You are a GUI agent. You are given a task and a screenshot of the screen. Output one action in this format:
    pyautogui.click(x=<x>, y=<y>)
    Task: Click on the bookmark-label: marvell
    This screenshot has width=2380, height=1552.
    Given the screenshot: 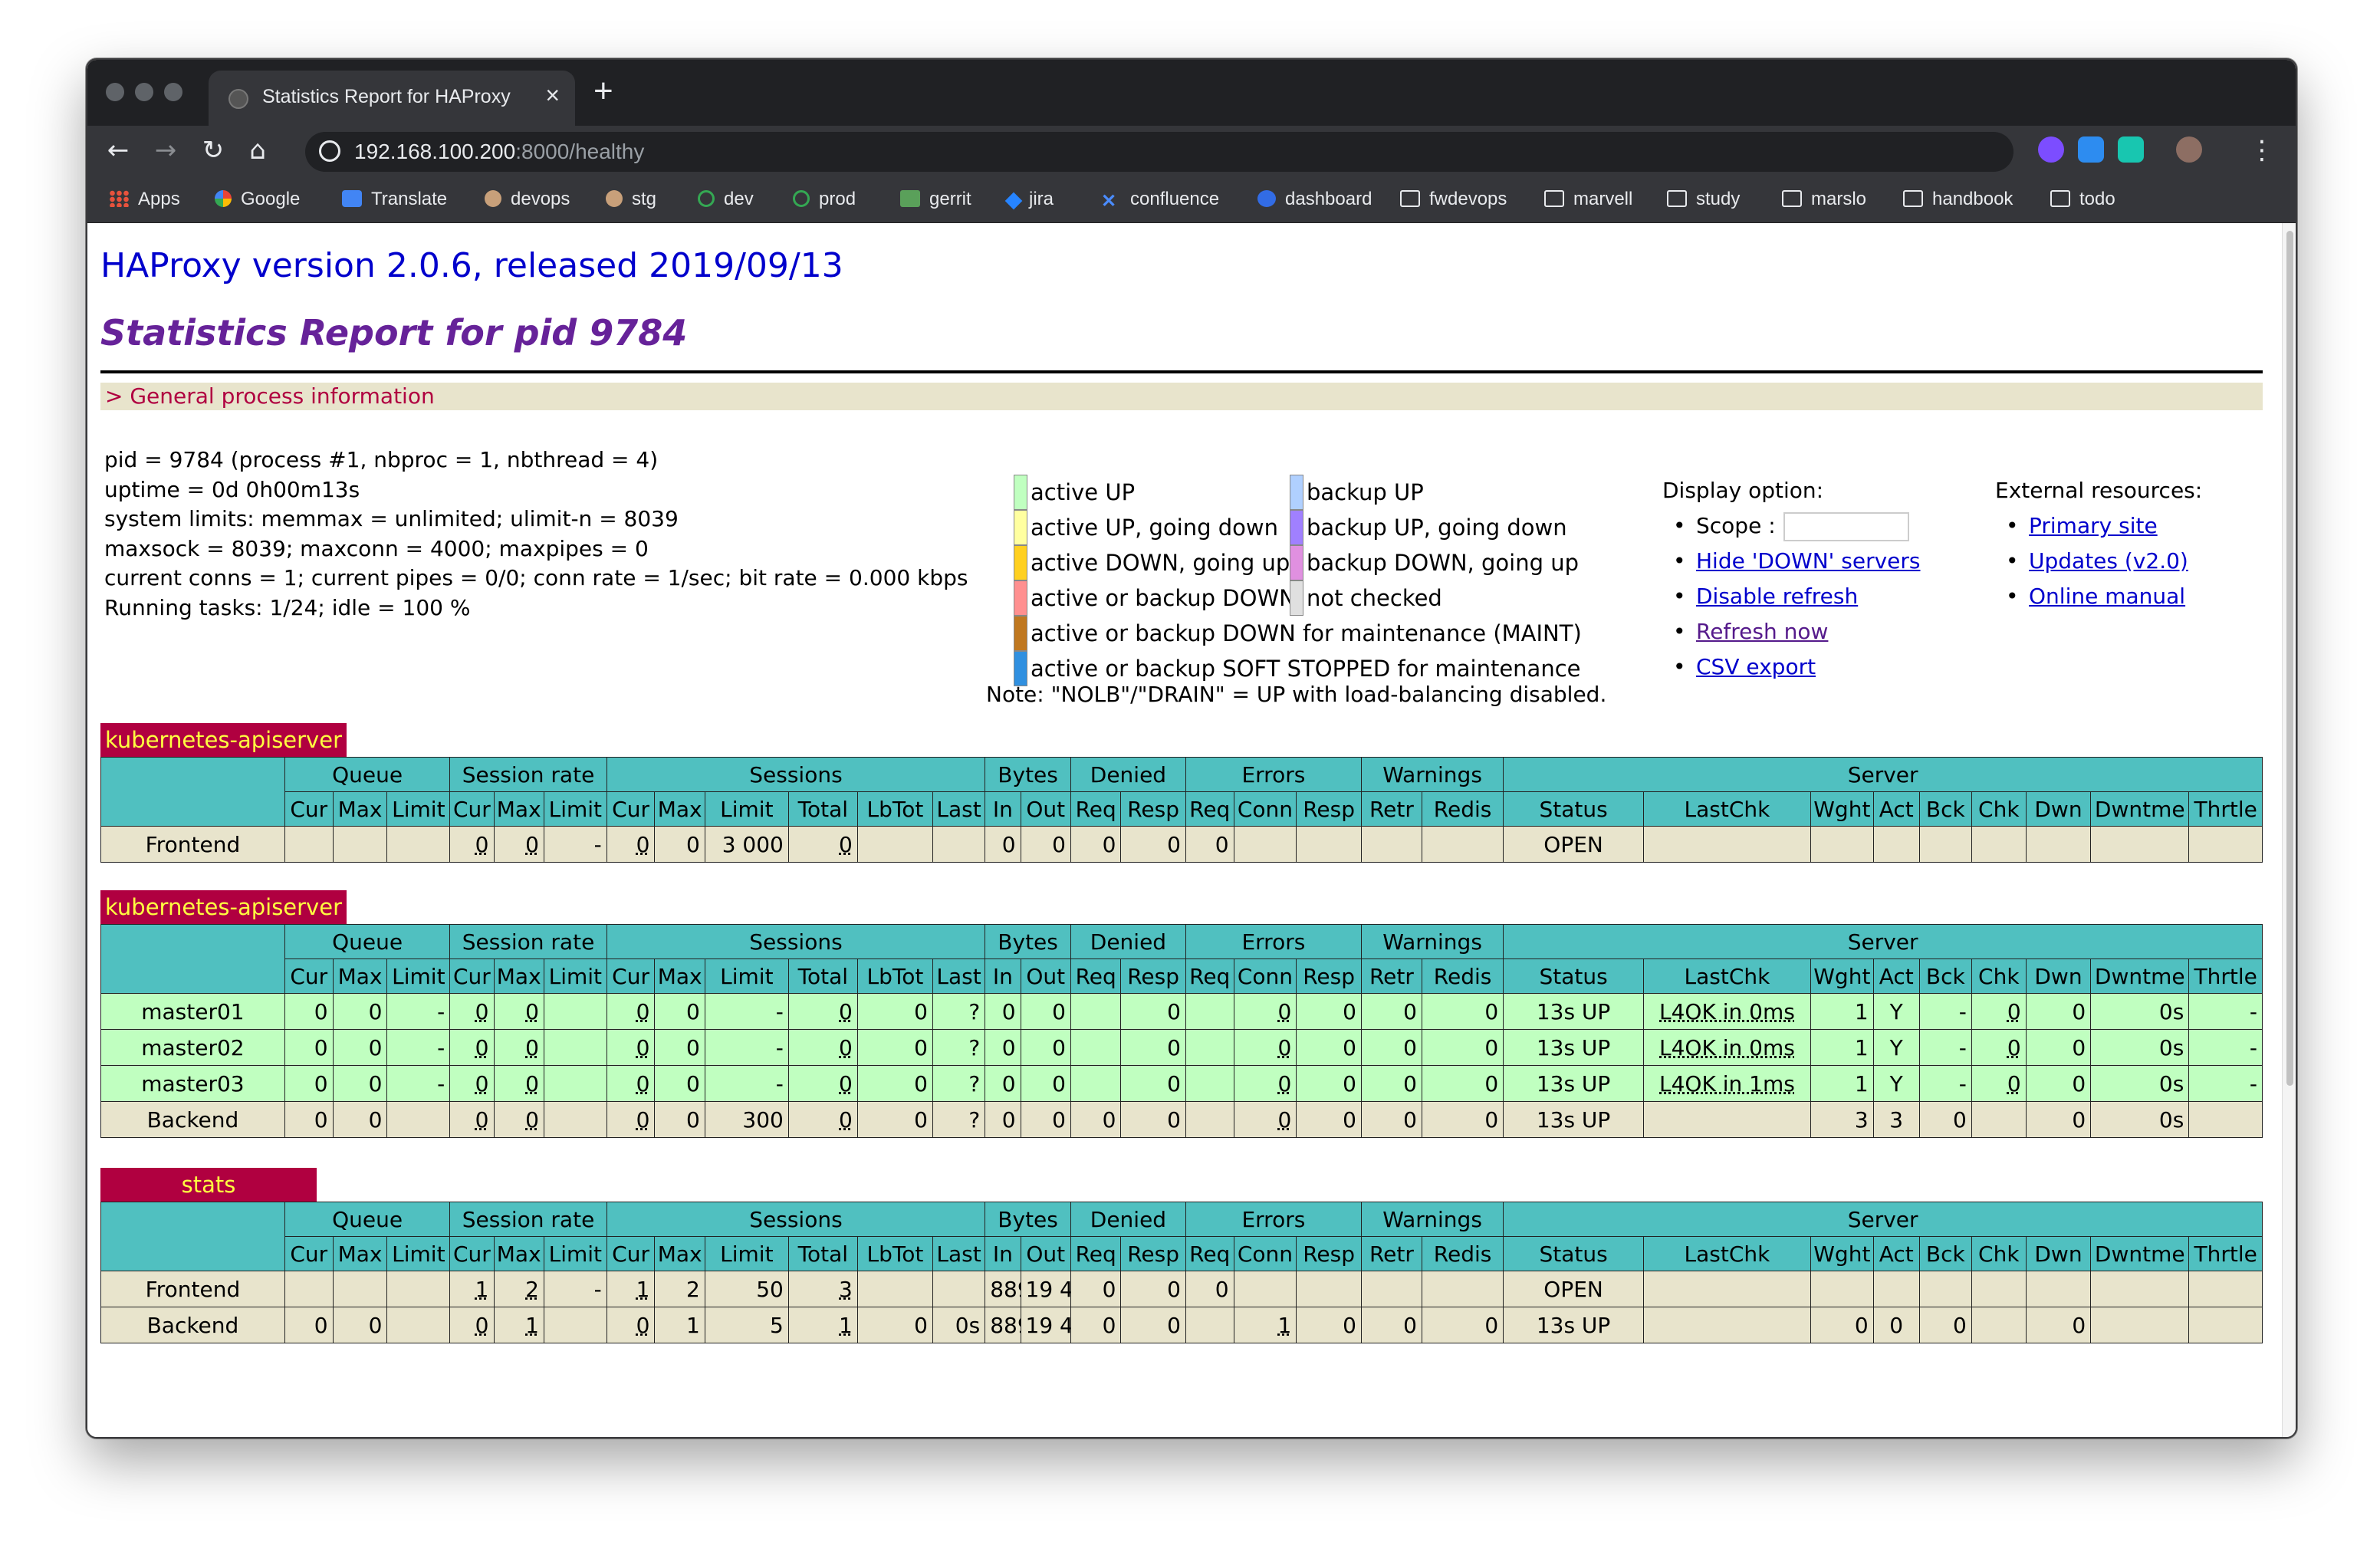 What is the action you would take?
    pyautogui.click(x=1603, y=199)
    